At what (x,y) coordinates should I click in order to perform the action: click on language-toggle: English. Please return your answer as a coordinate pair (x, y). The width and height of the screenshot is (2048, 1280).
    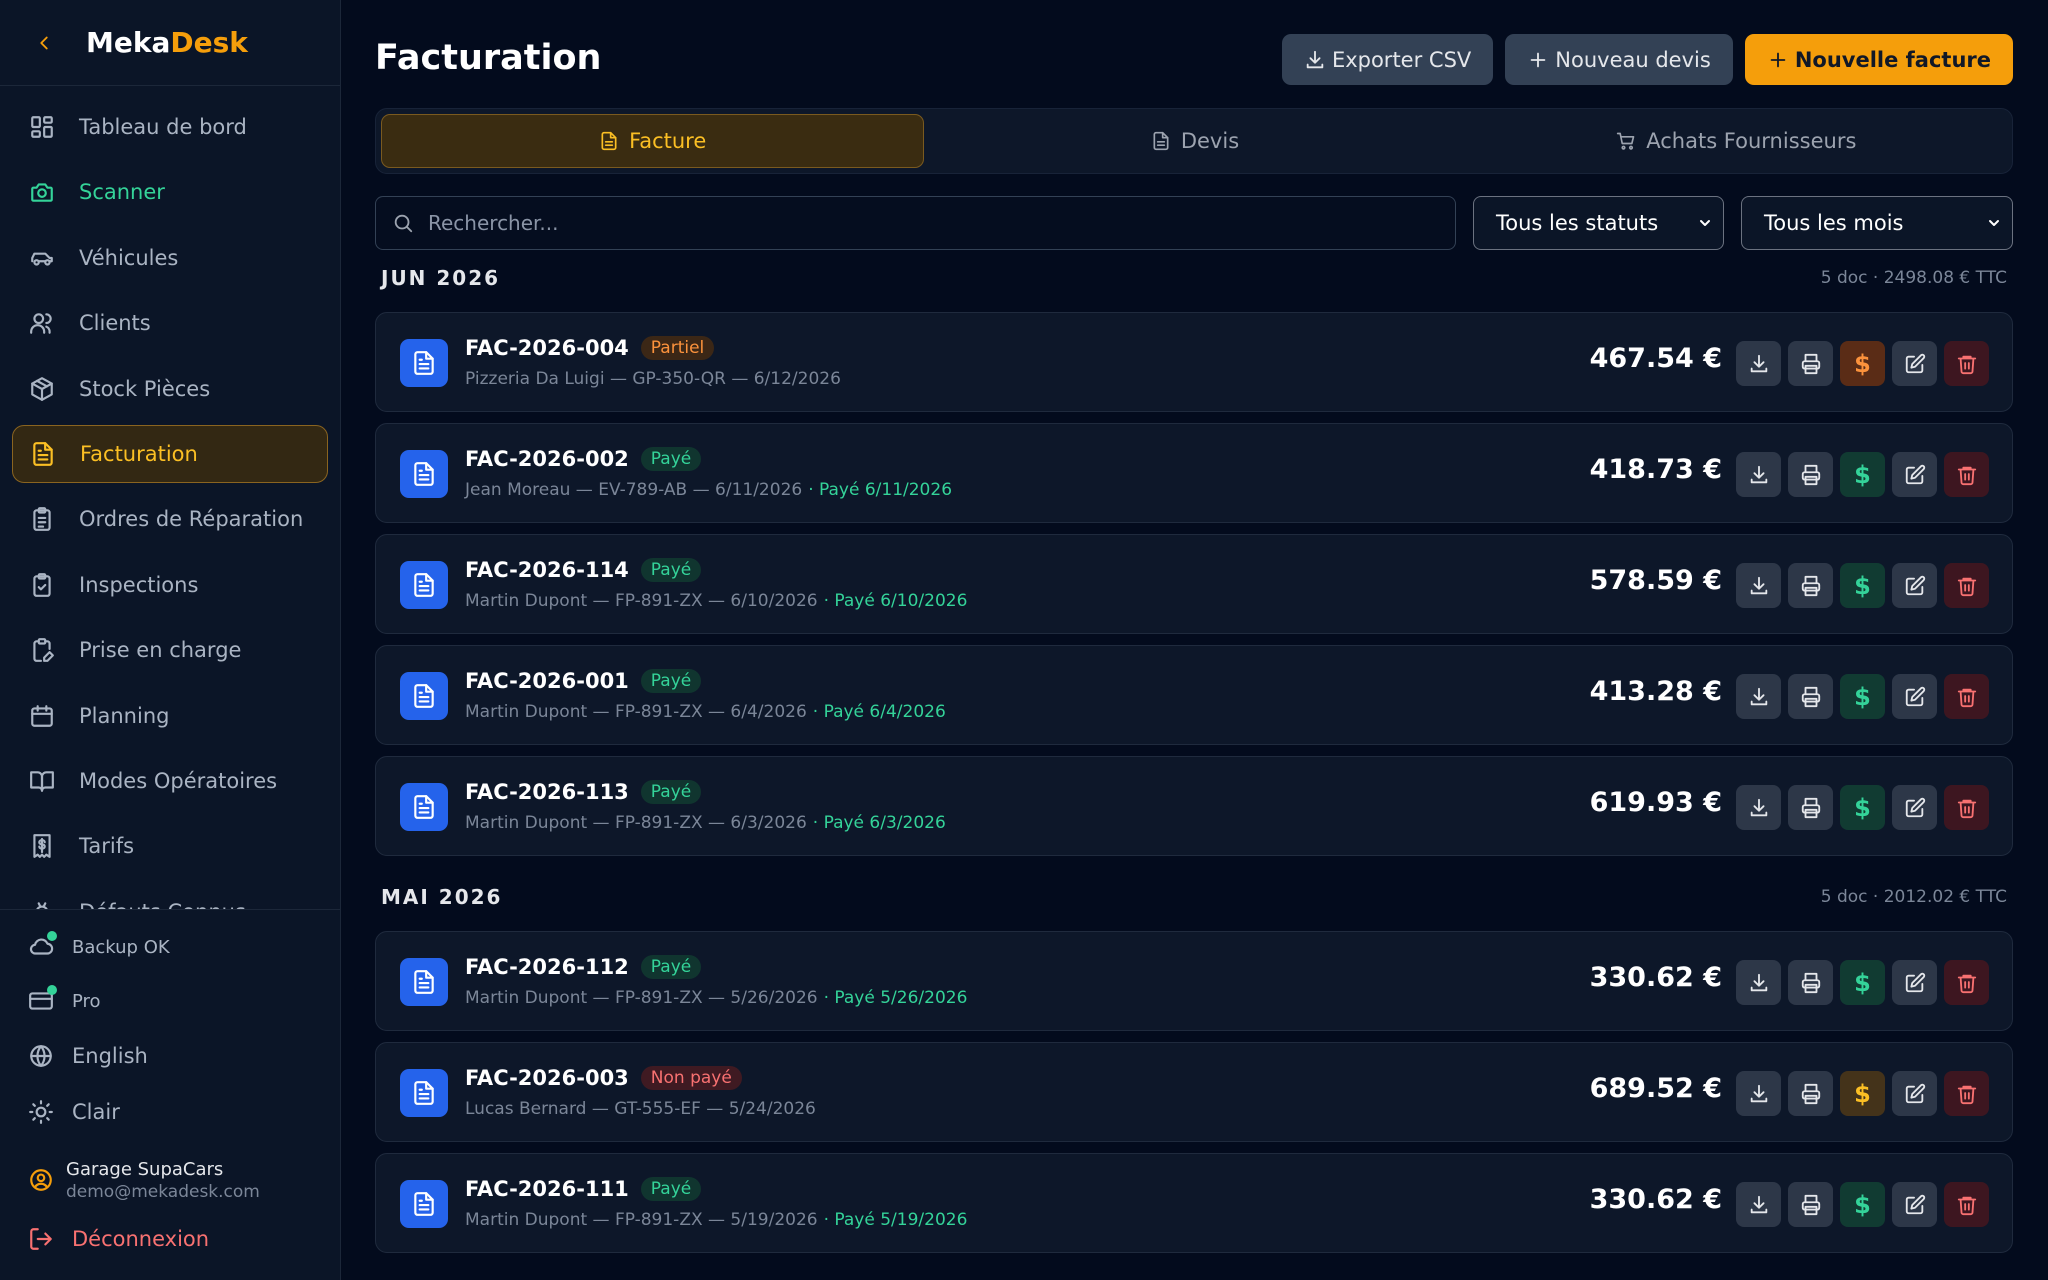
    Looking at the image, I should click on (170, 1056).